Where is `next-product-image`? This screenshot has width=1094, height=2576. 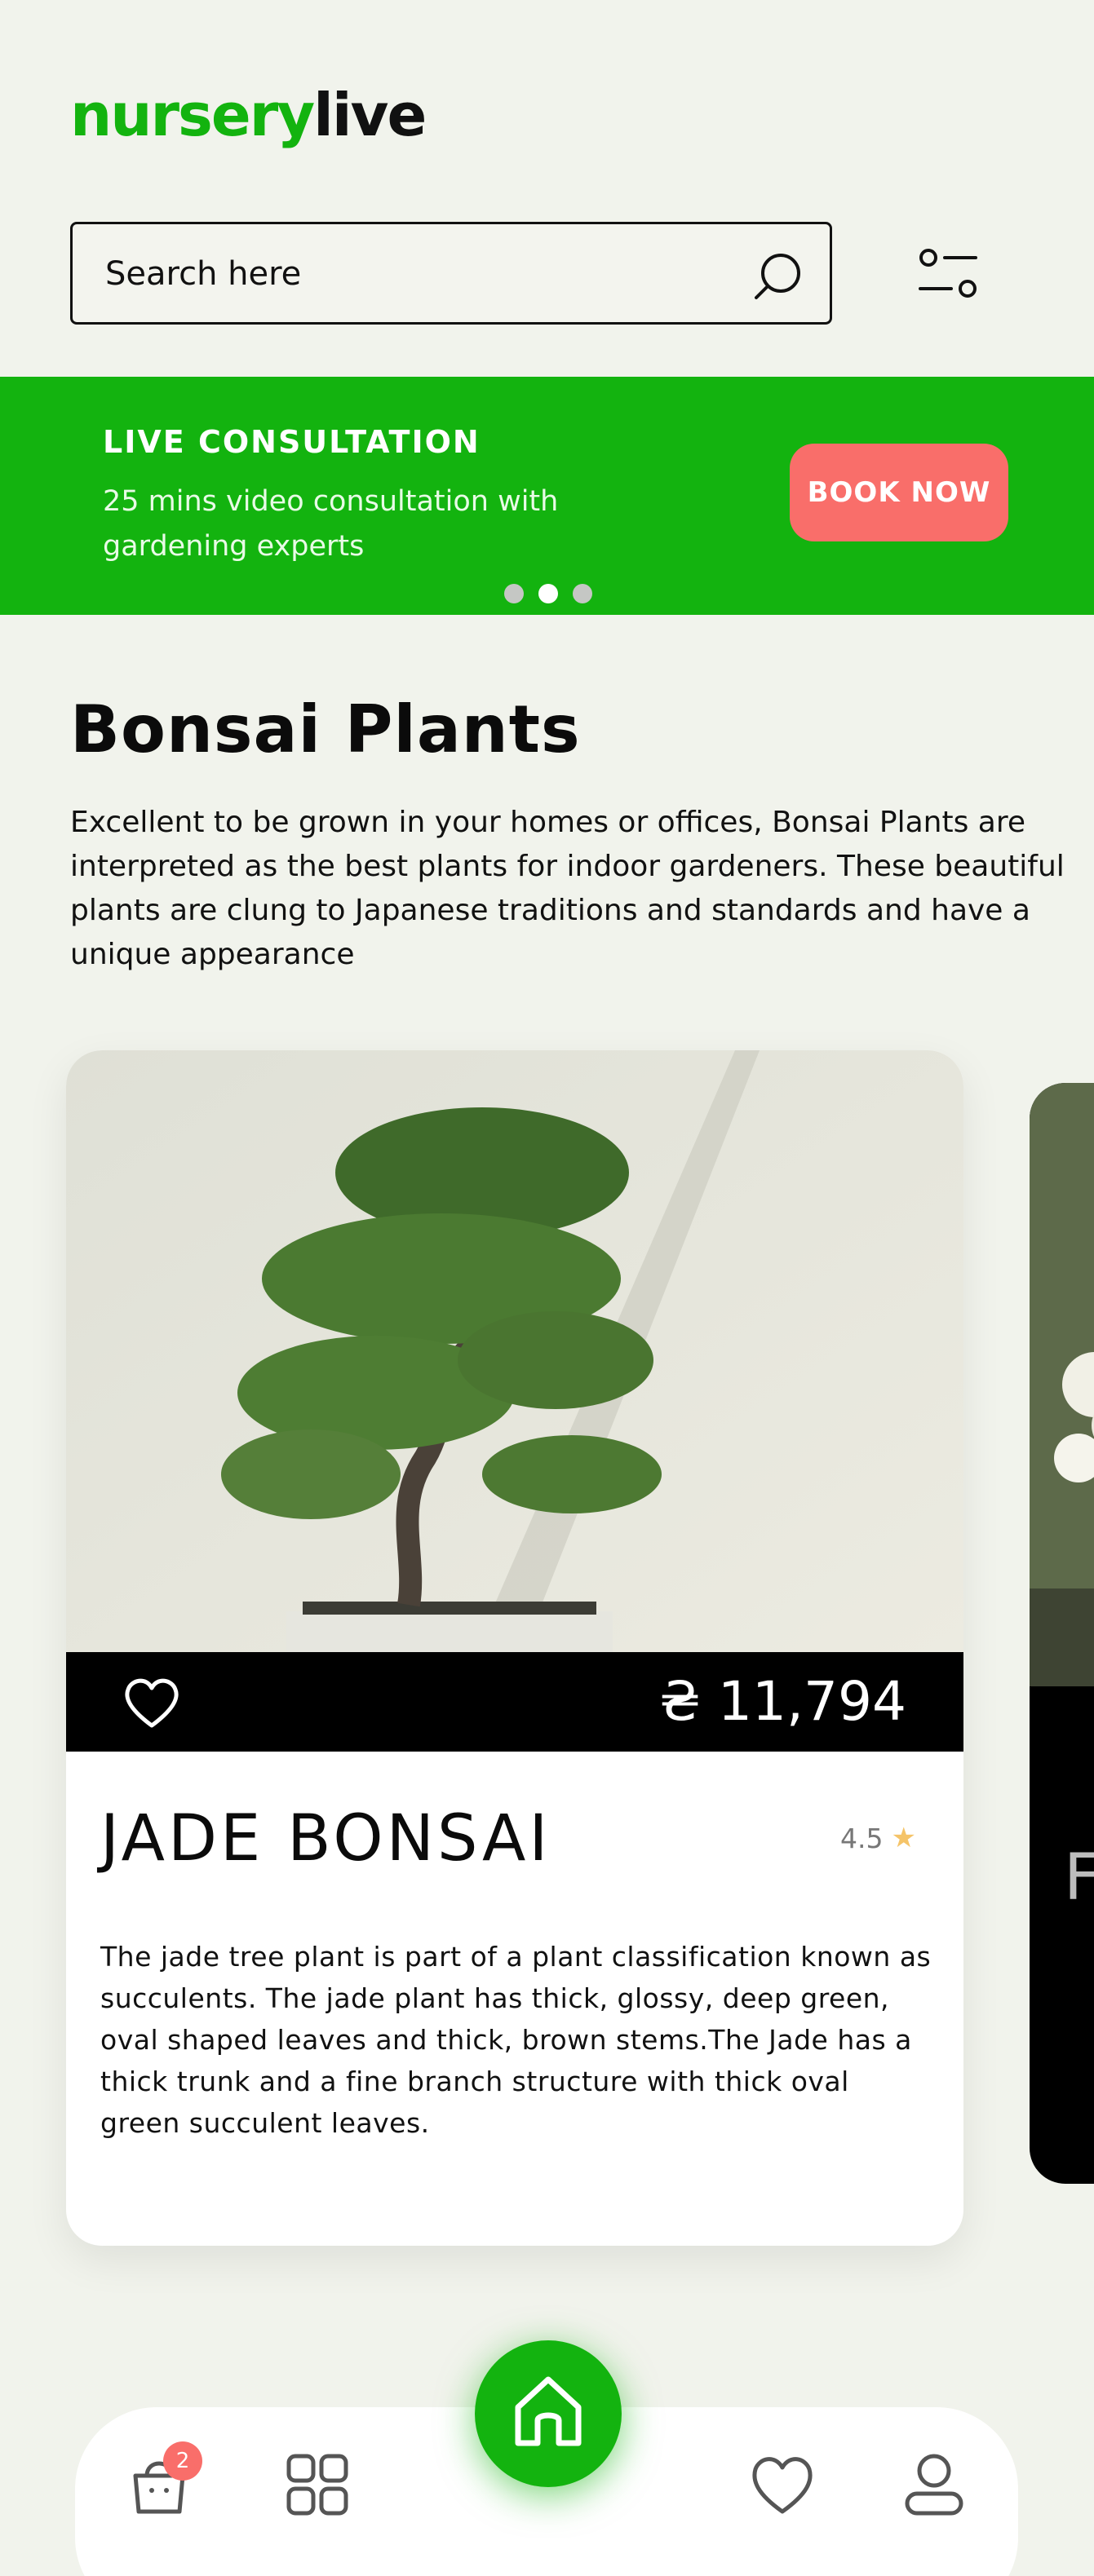
next-product-image is located at coordinates (1062, 1384).